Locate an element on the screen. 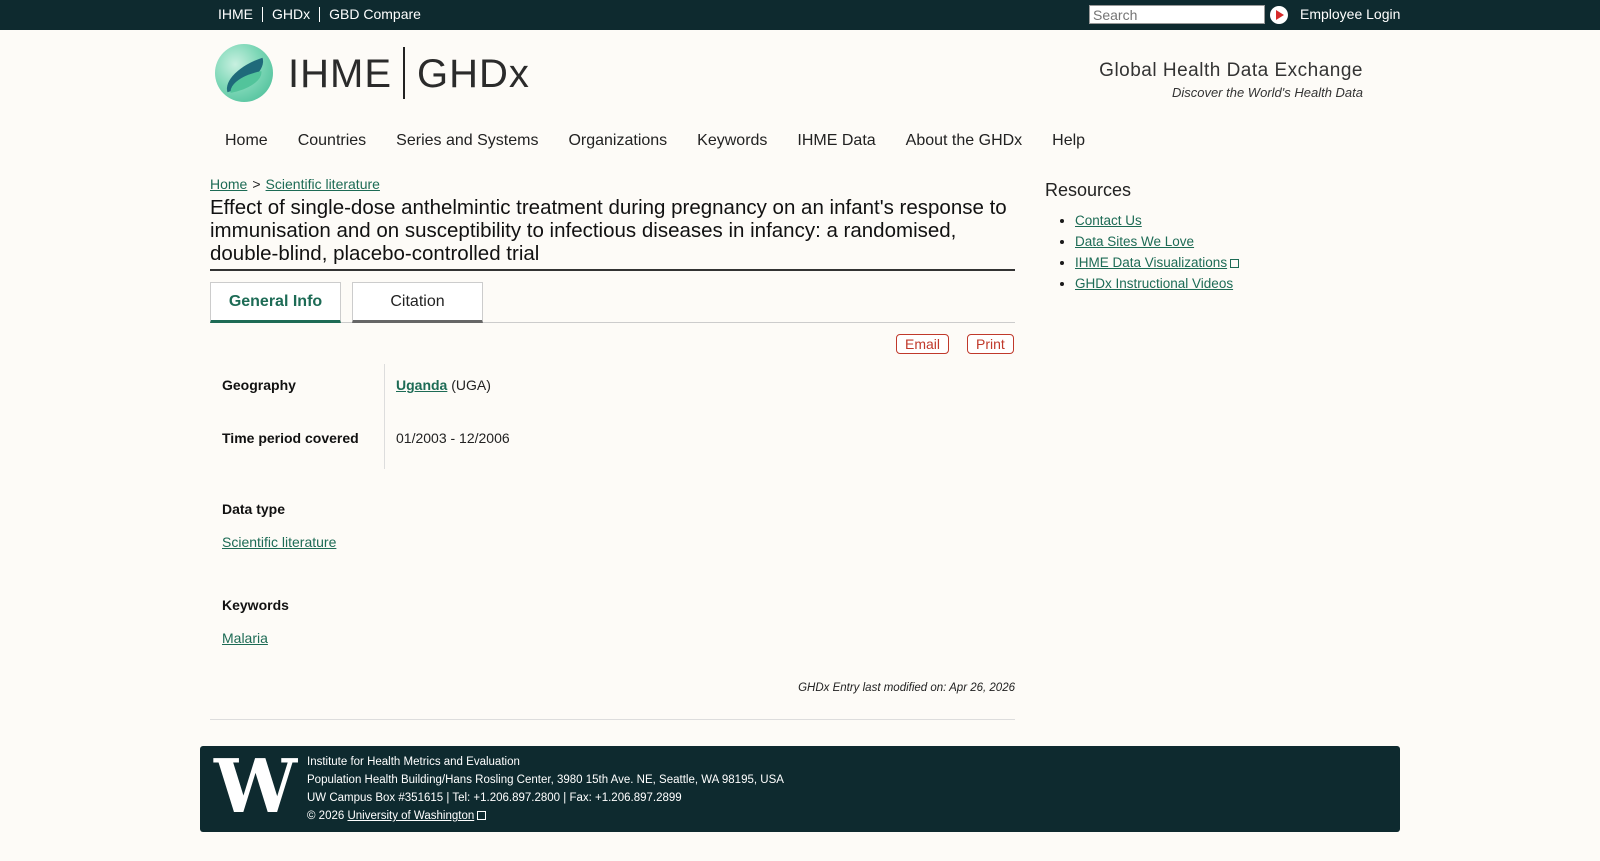  list-item: GHDx Instructional Videos is located at coordinates (1157, 284).